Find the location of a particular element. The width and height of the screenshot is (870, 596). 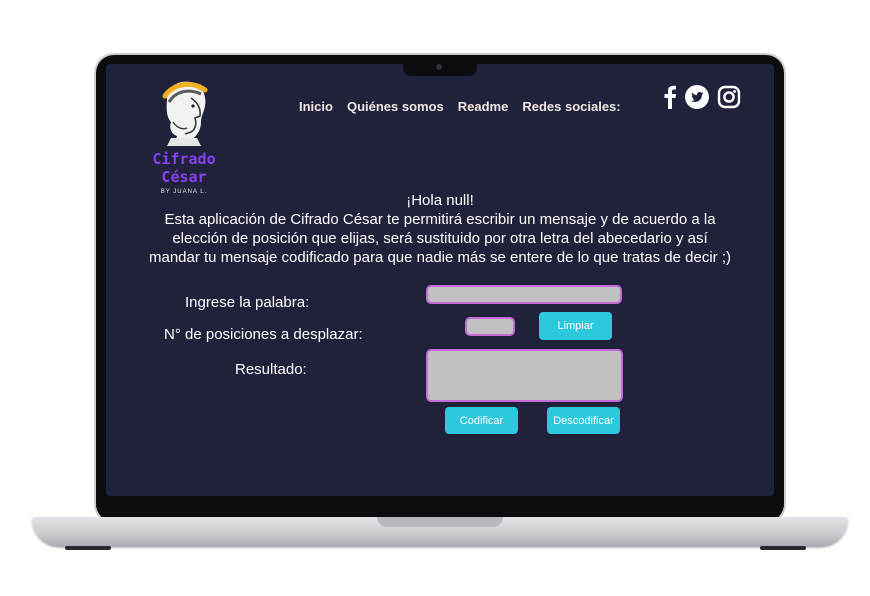

facebook-icon is located at coordinates (670, 99).